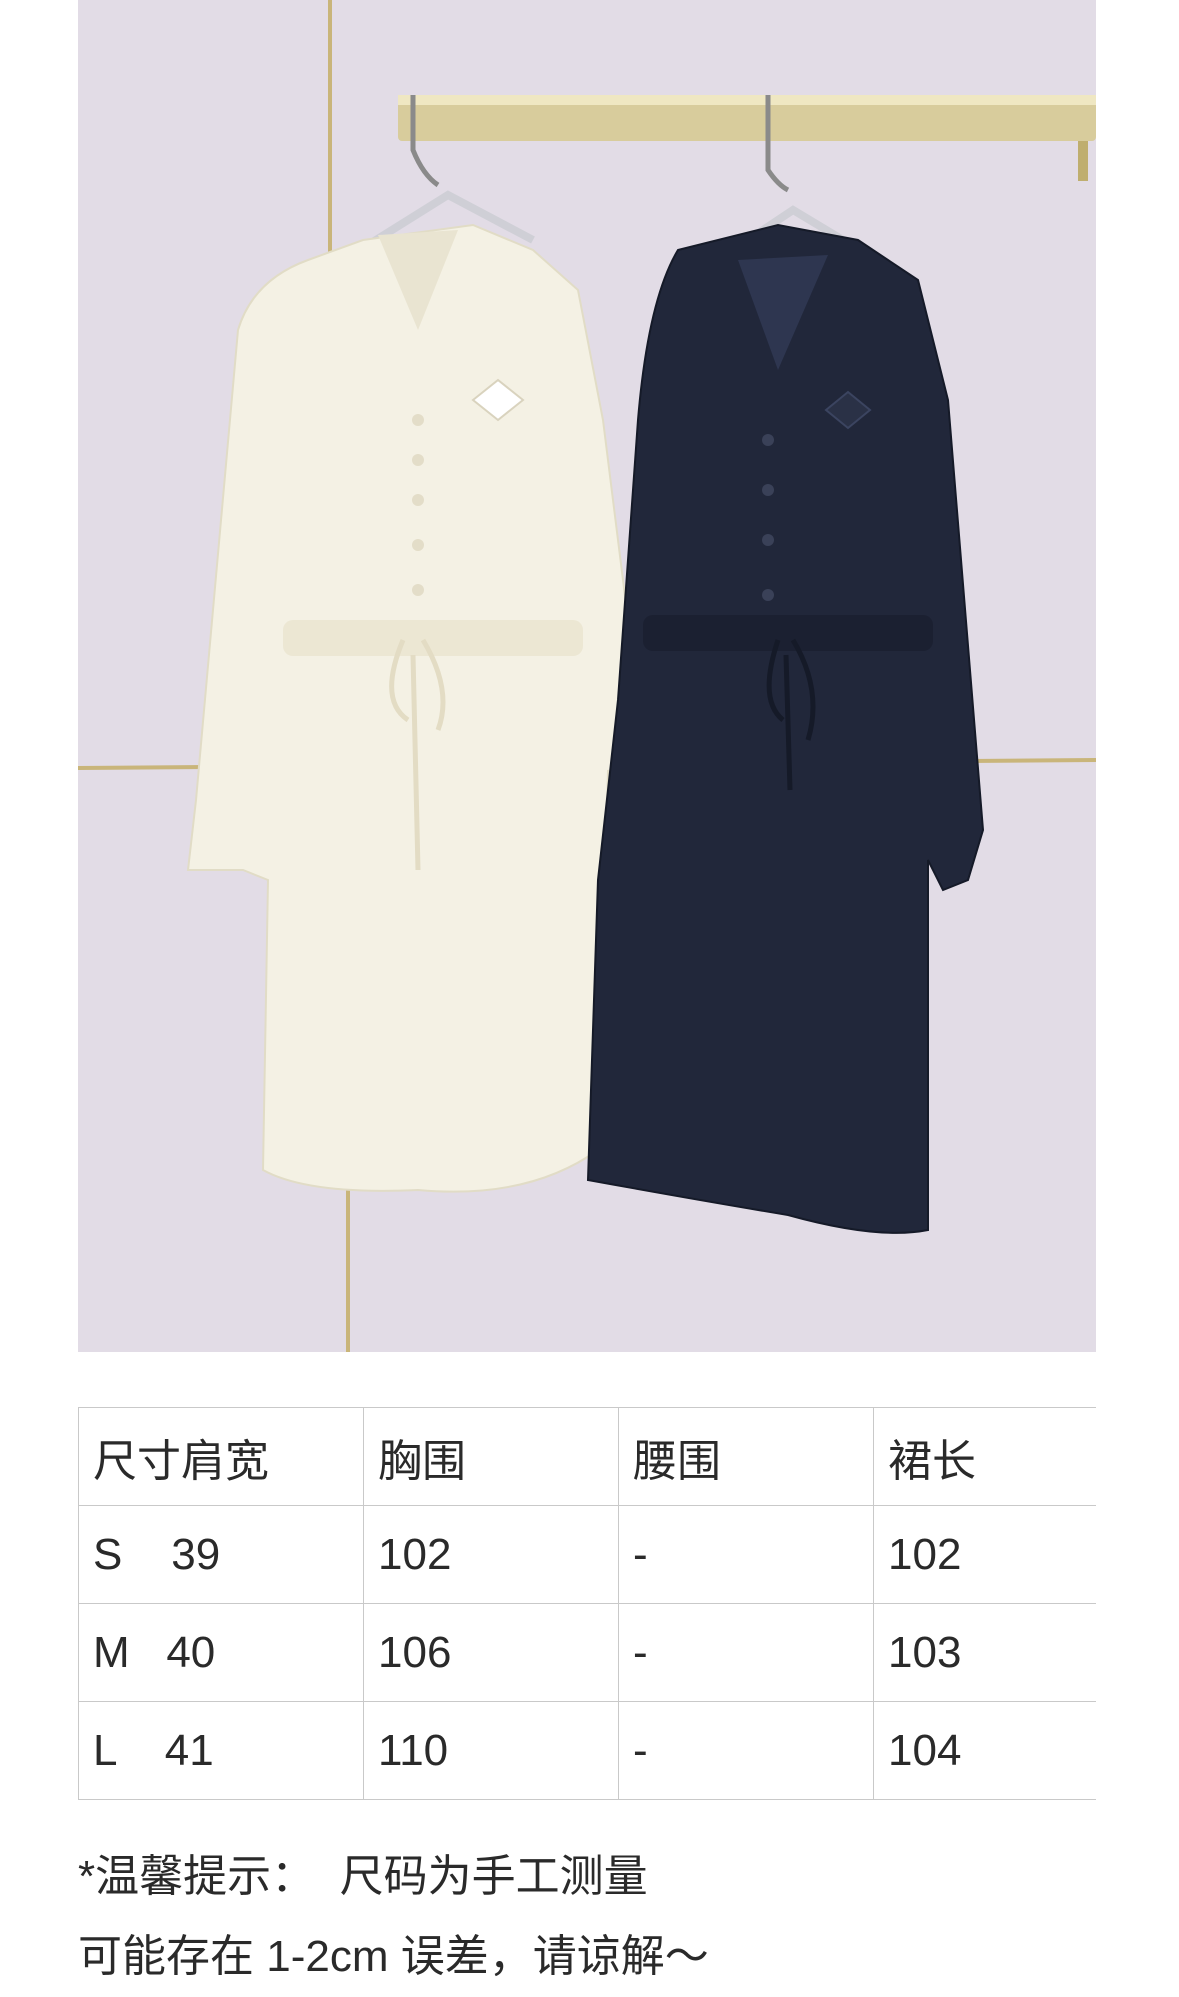 This screenshot has width=1179, height=1997. I want to click on table-row: L 41 110 - 104, so click(587, 1750).